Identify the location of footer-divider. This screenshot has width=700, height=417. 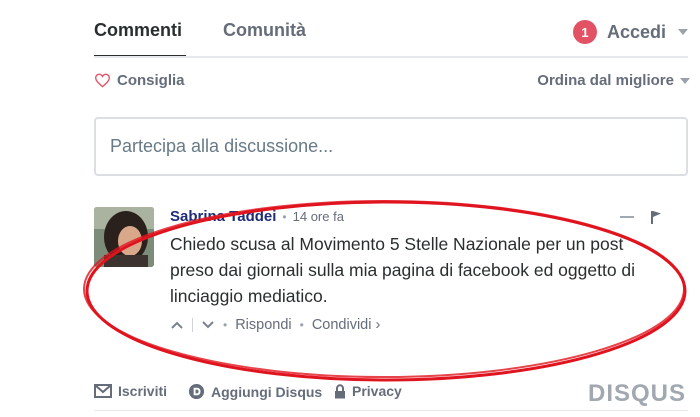
(391, 410).